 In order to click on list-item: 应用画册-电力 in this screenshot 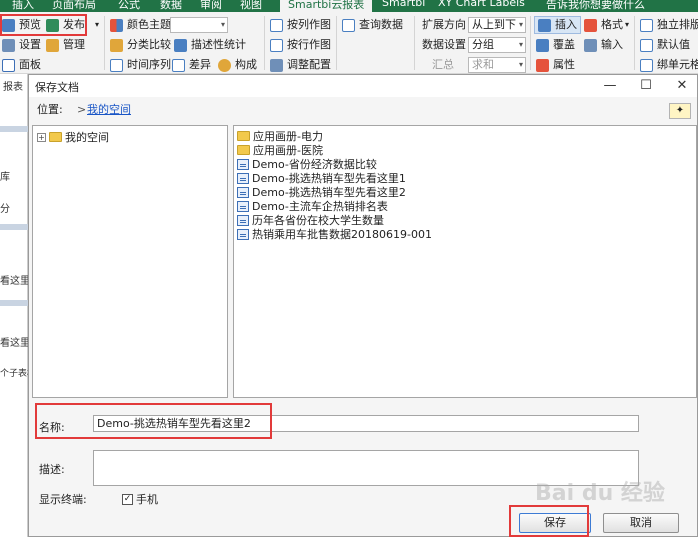, I will do `click(280, 136)`.